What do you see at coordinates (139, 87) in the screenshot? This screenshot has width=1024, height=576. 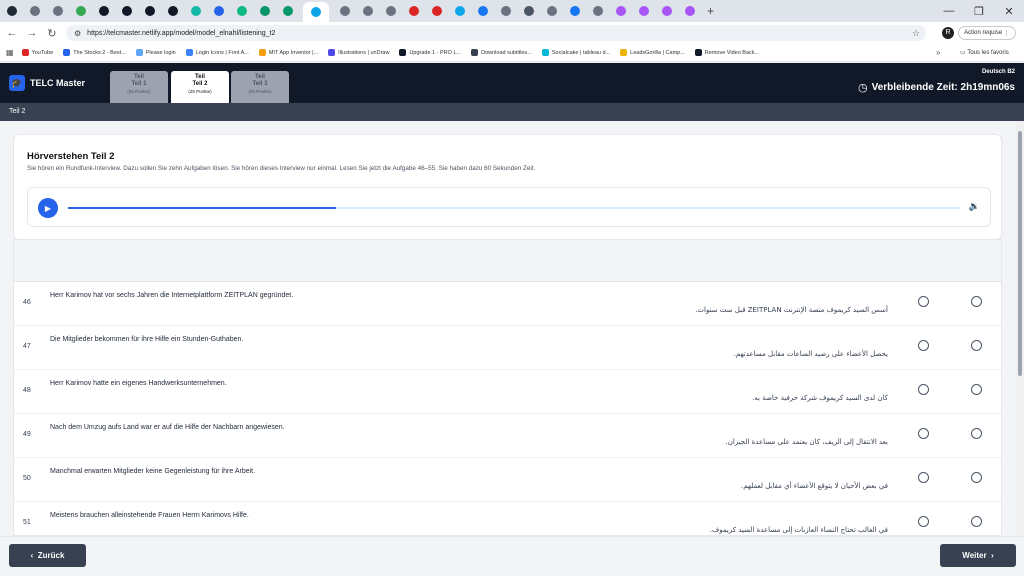 I see `tab-teil-1: Teil Teil 1 (25 Punkte)` at bounding box center [139, 87].